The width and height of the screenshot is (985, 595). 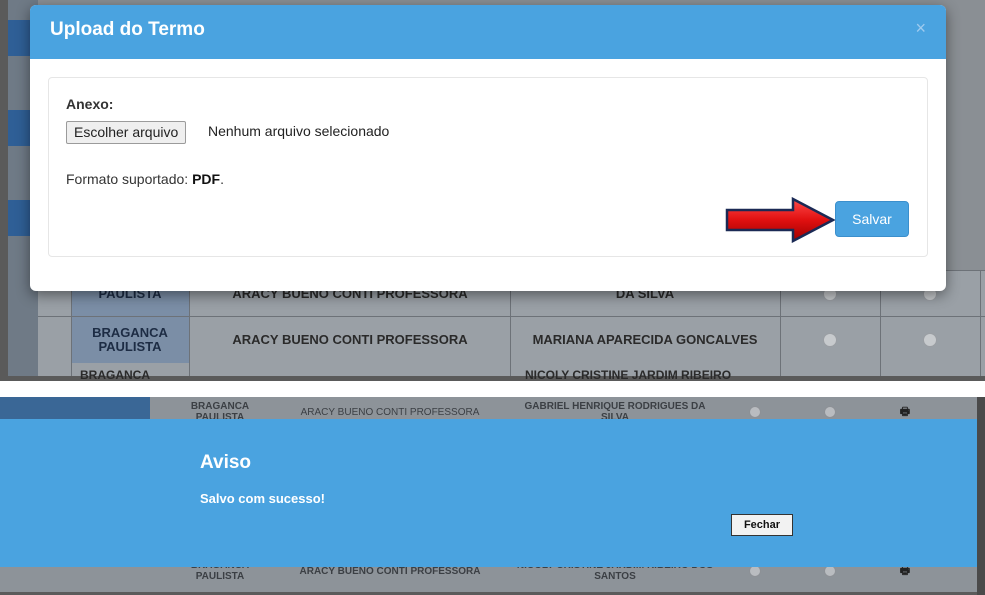 I want to click on school-cell: ARACY BUENO CONTI PROFESSORA, so click(x=350, y=339).